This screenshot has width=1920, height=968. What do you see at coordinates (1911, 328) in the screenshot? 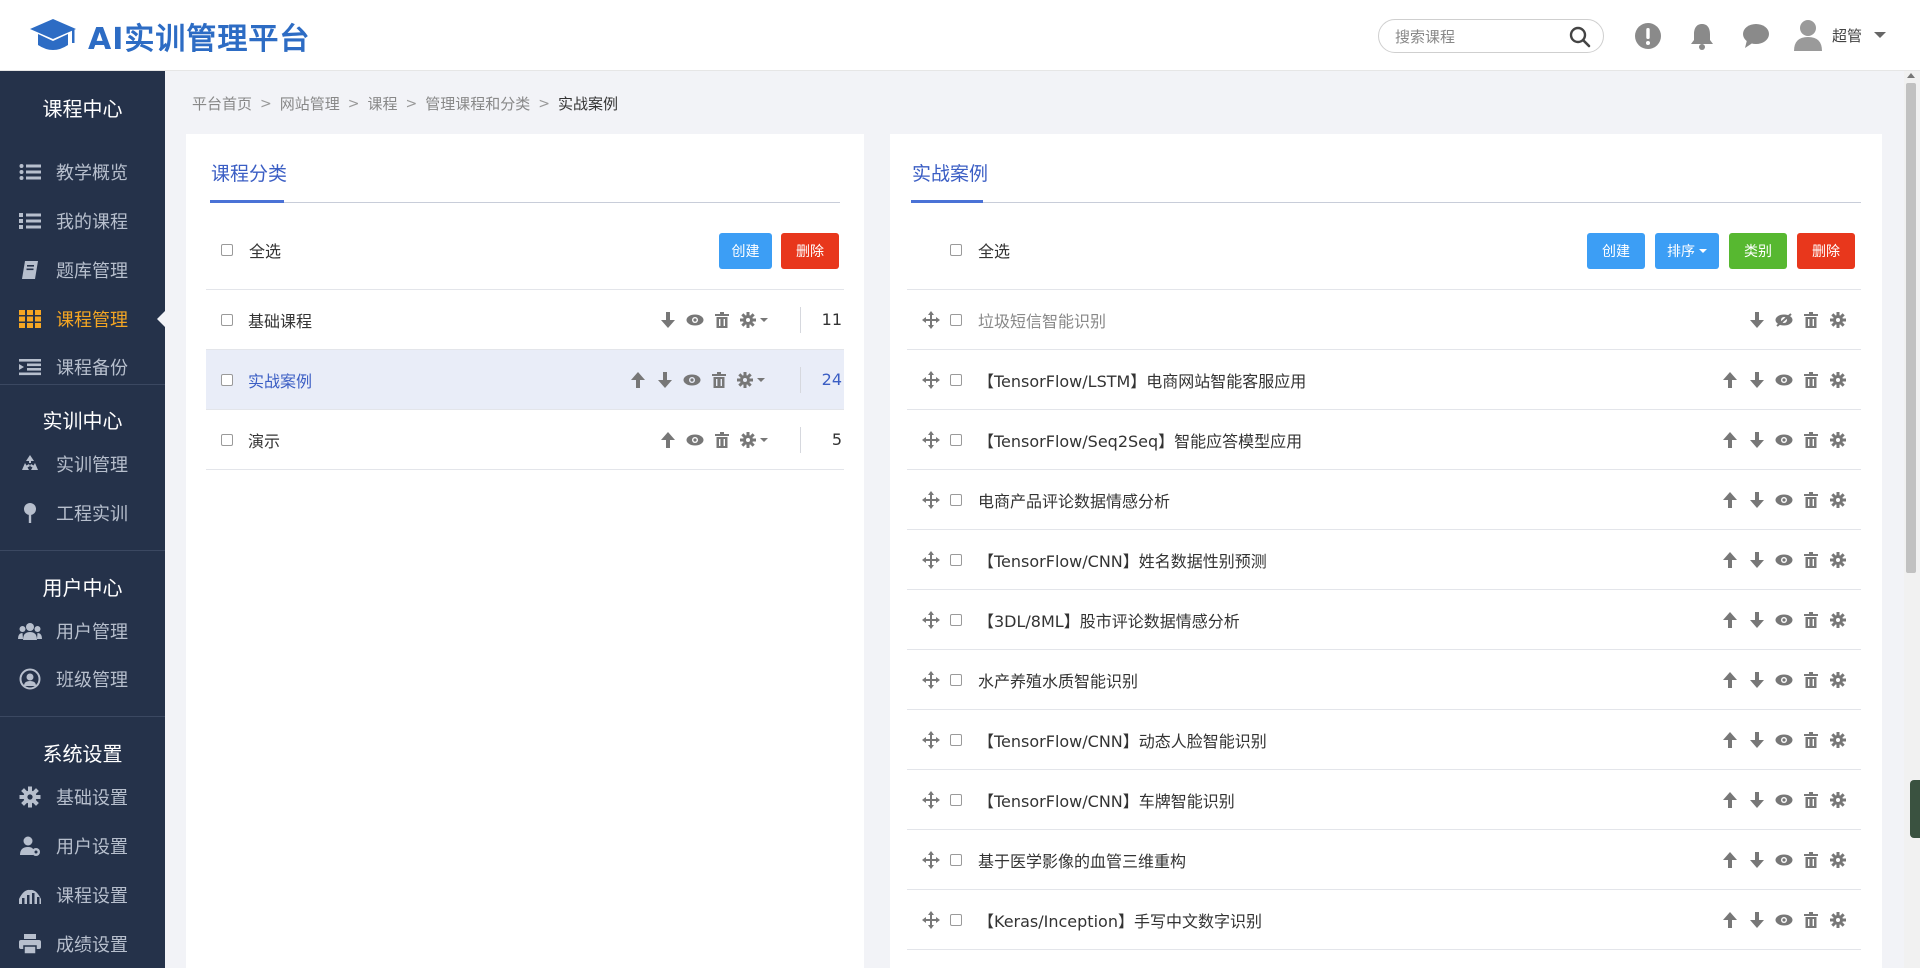
I see `scroll-thumb` at bounding box center [1911, 328].